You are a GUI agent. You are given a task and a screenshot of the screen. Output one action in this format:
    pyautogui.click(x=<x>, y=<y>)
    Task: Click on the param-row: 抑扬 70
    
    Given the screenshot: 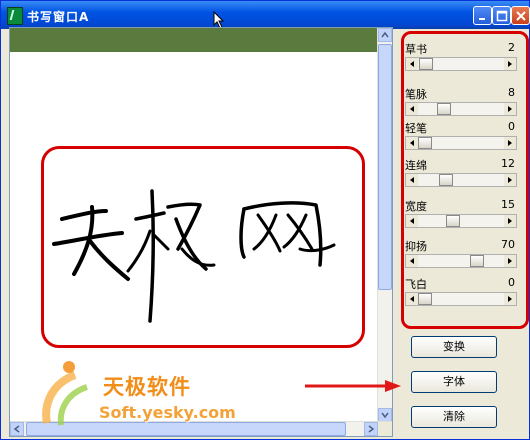 What is the action you would take?
    pyautogui.click(x=461, y=255)
    